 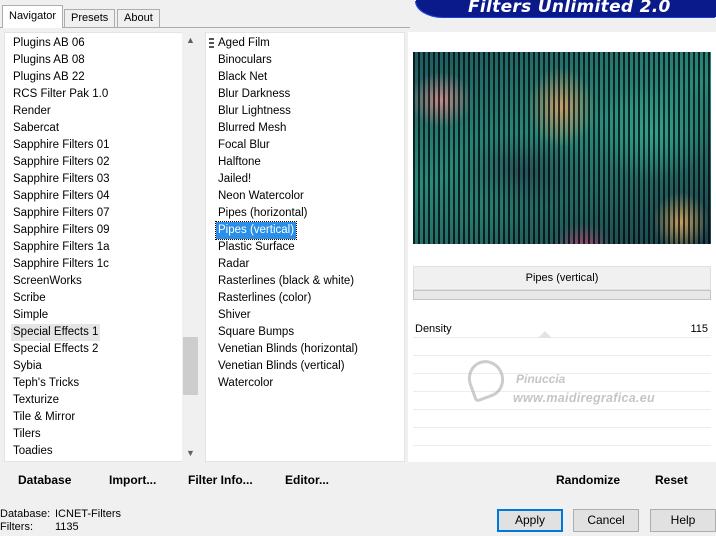 What do you see at coordinates (30, 315) in the screenshot?
I see `category-item: Simple` at bounding box center [30, 315].